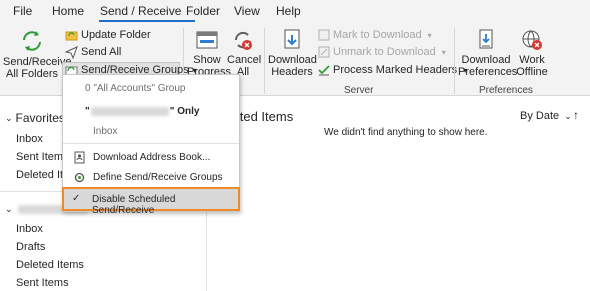  I want to click on mark-to-download-button: Mark to Download ▾, so click(375, 35).